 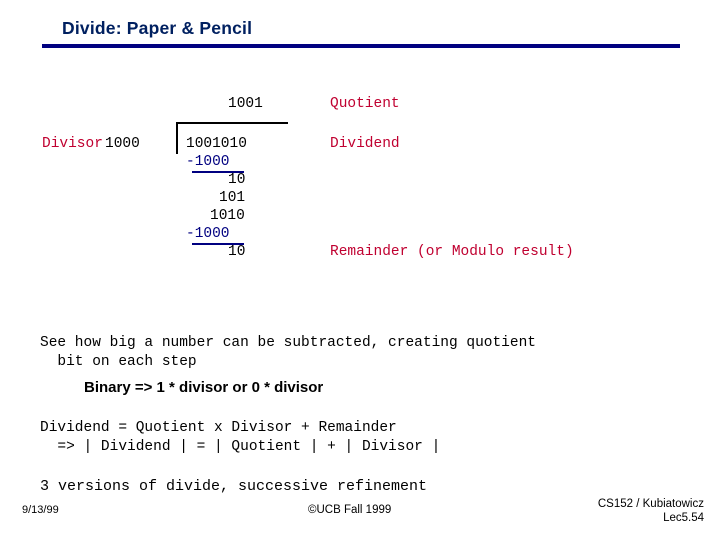 What do you see at coordinates (245, 104) in the screenshot?
I see `quotient-digits: 1001` at bounding box center [245, 104].